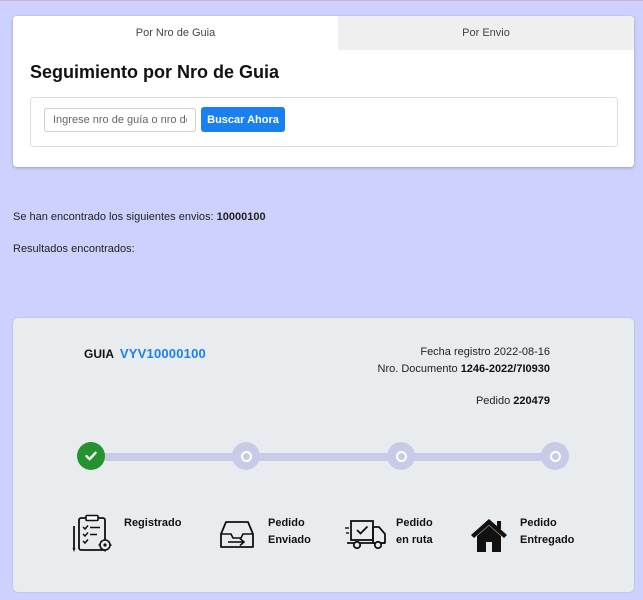  Describe the element at coordinates (417, 369) in the screenshot. I see `documento-label: Nro. Documento` at that location.